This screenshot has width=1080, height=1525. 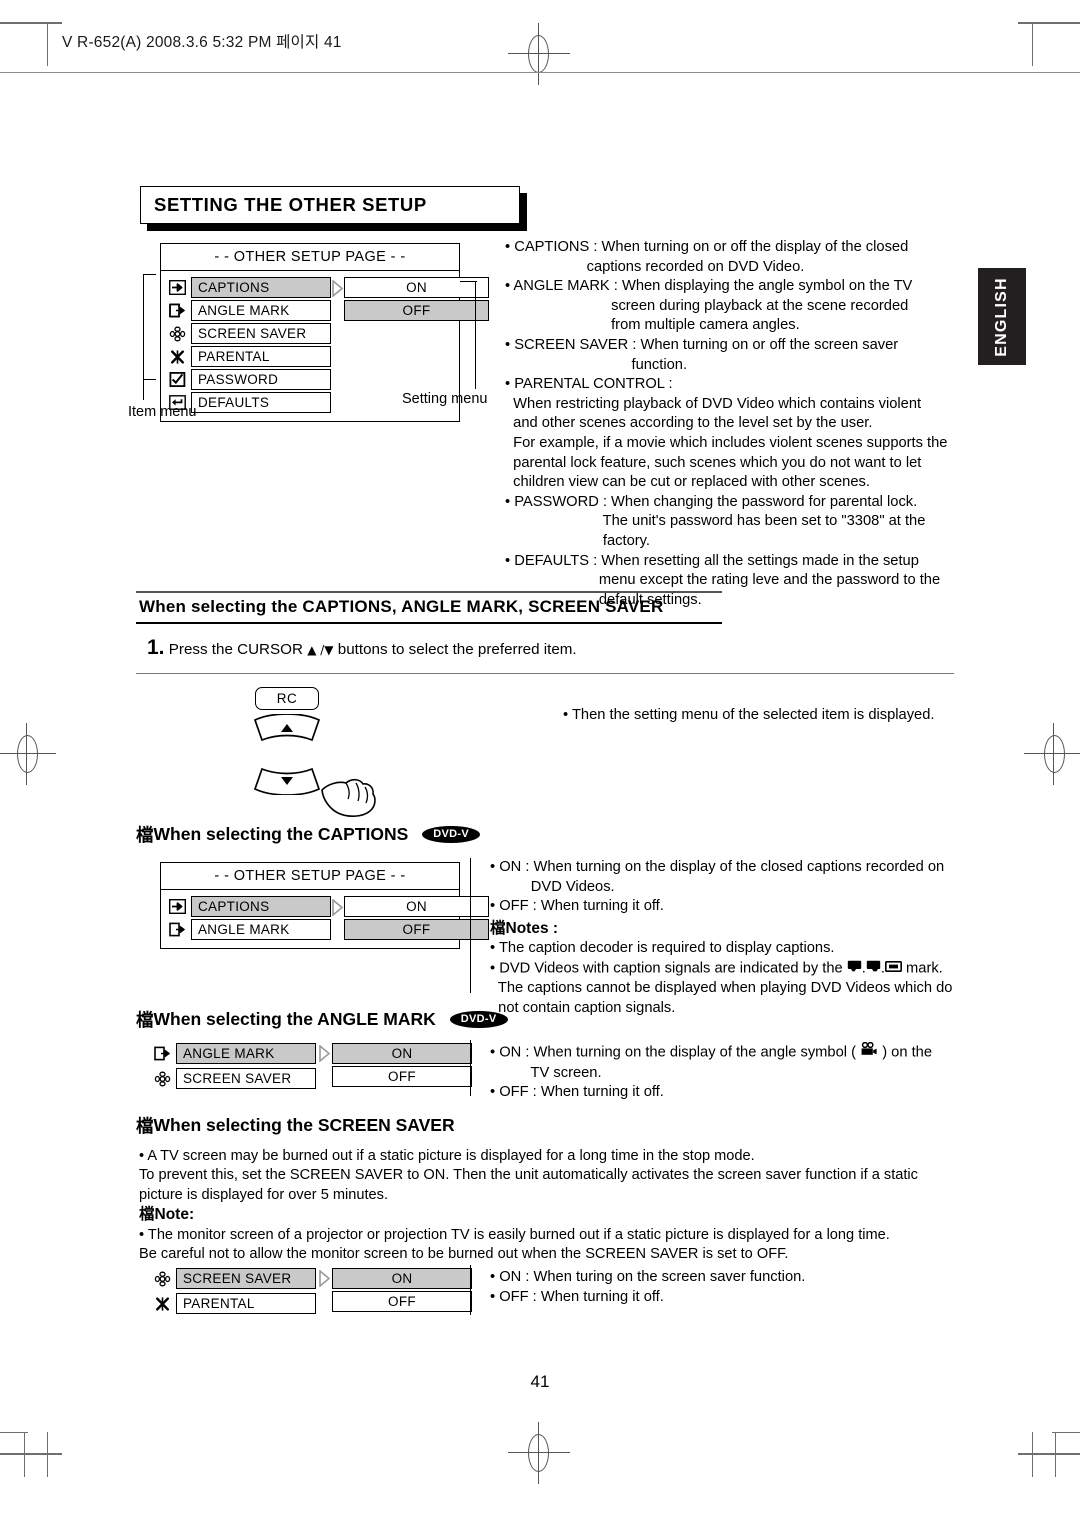 I want to click on crop-tick-bottom-left, so click(x=14, y=1432).